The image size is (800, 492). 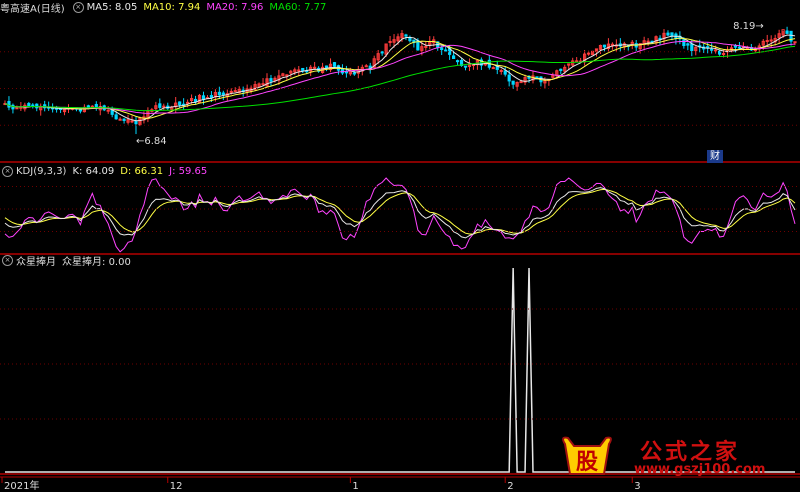 What do you see at coordinates (700, 469) in the screenshot?
I see `watermark-url: www.gszj100.com` at bounding box center [700, 469].